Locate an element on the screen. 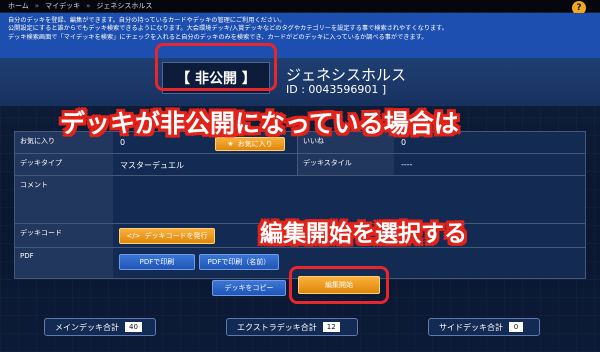  breadcrumb-my-deck: マイデッキ is located at coordinates (62, 6).